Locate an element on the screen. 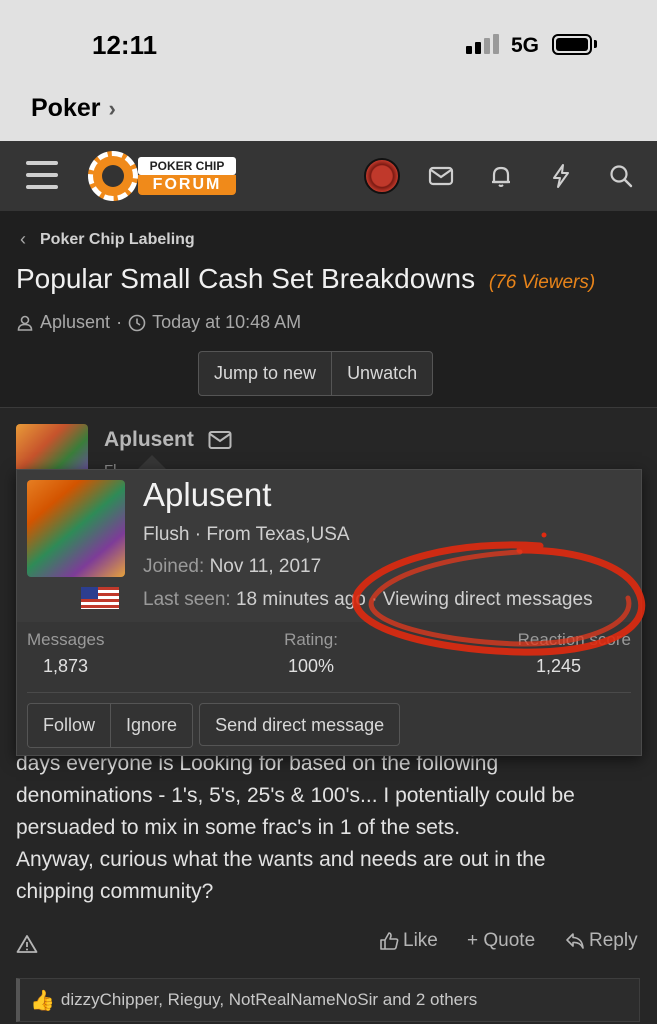 This screenshot has width=657, height=1024. network-label: 5G is located at coordinates (525, 45).